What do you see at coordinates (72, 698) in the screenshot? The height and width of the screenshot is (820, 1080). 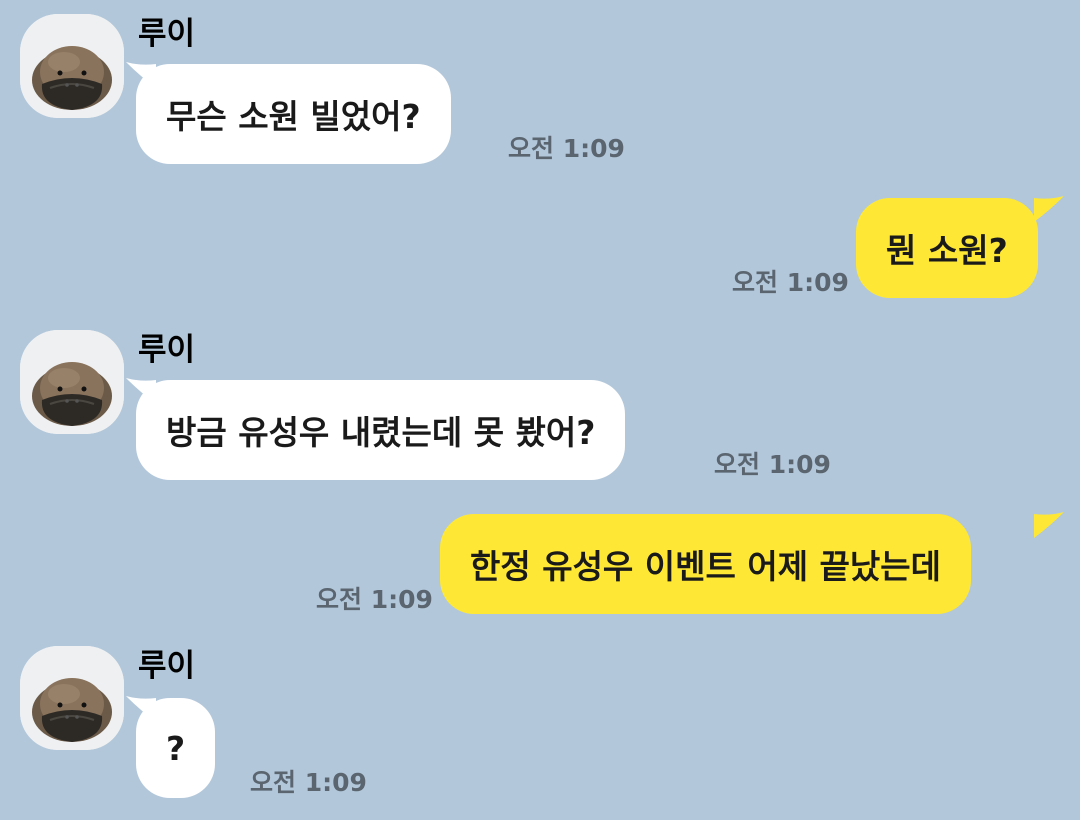 I see `platypus-avatar-icon` at bounding box center [72, 698].